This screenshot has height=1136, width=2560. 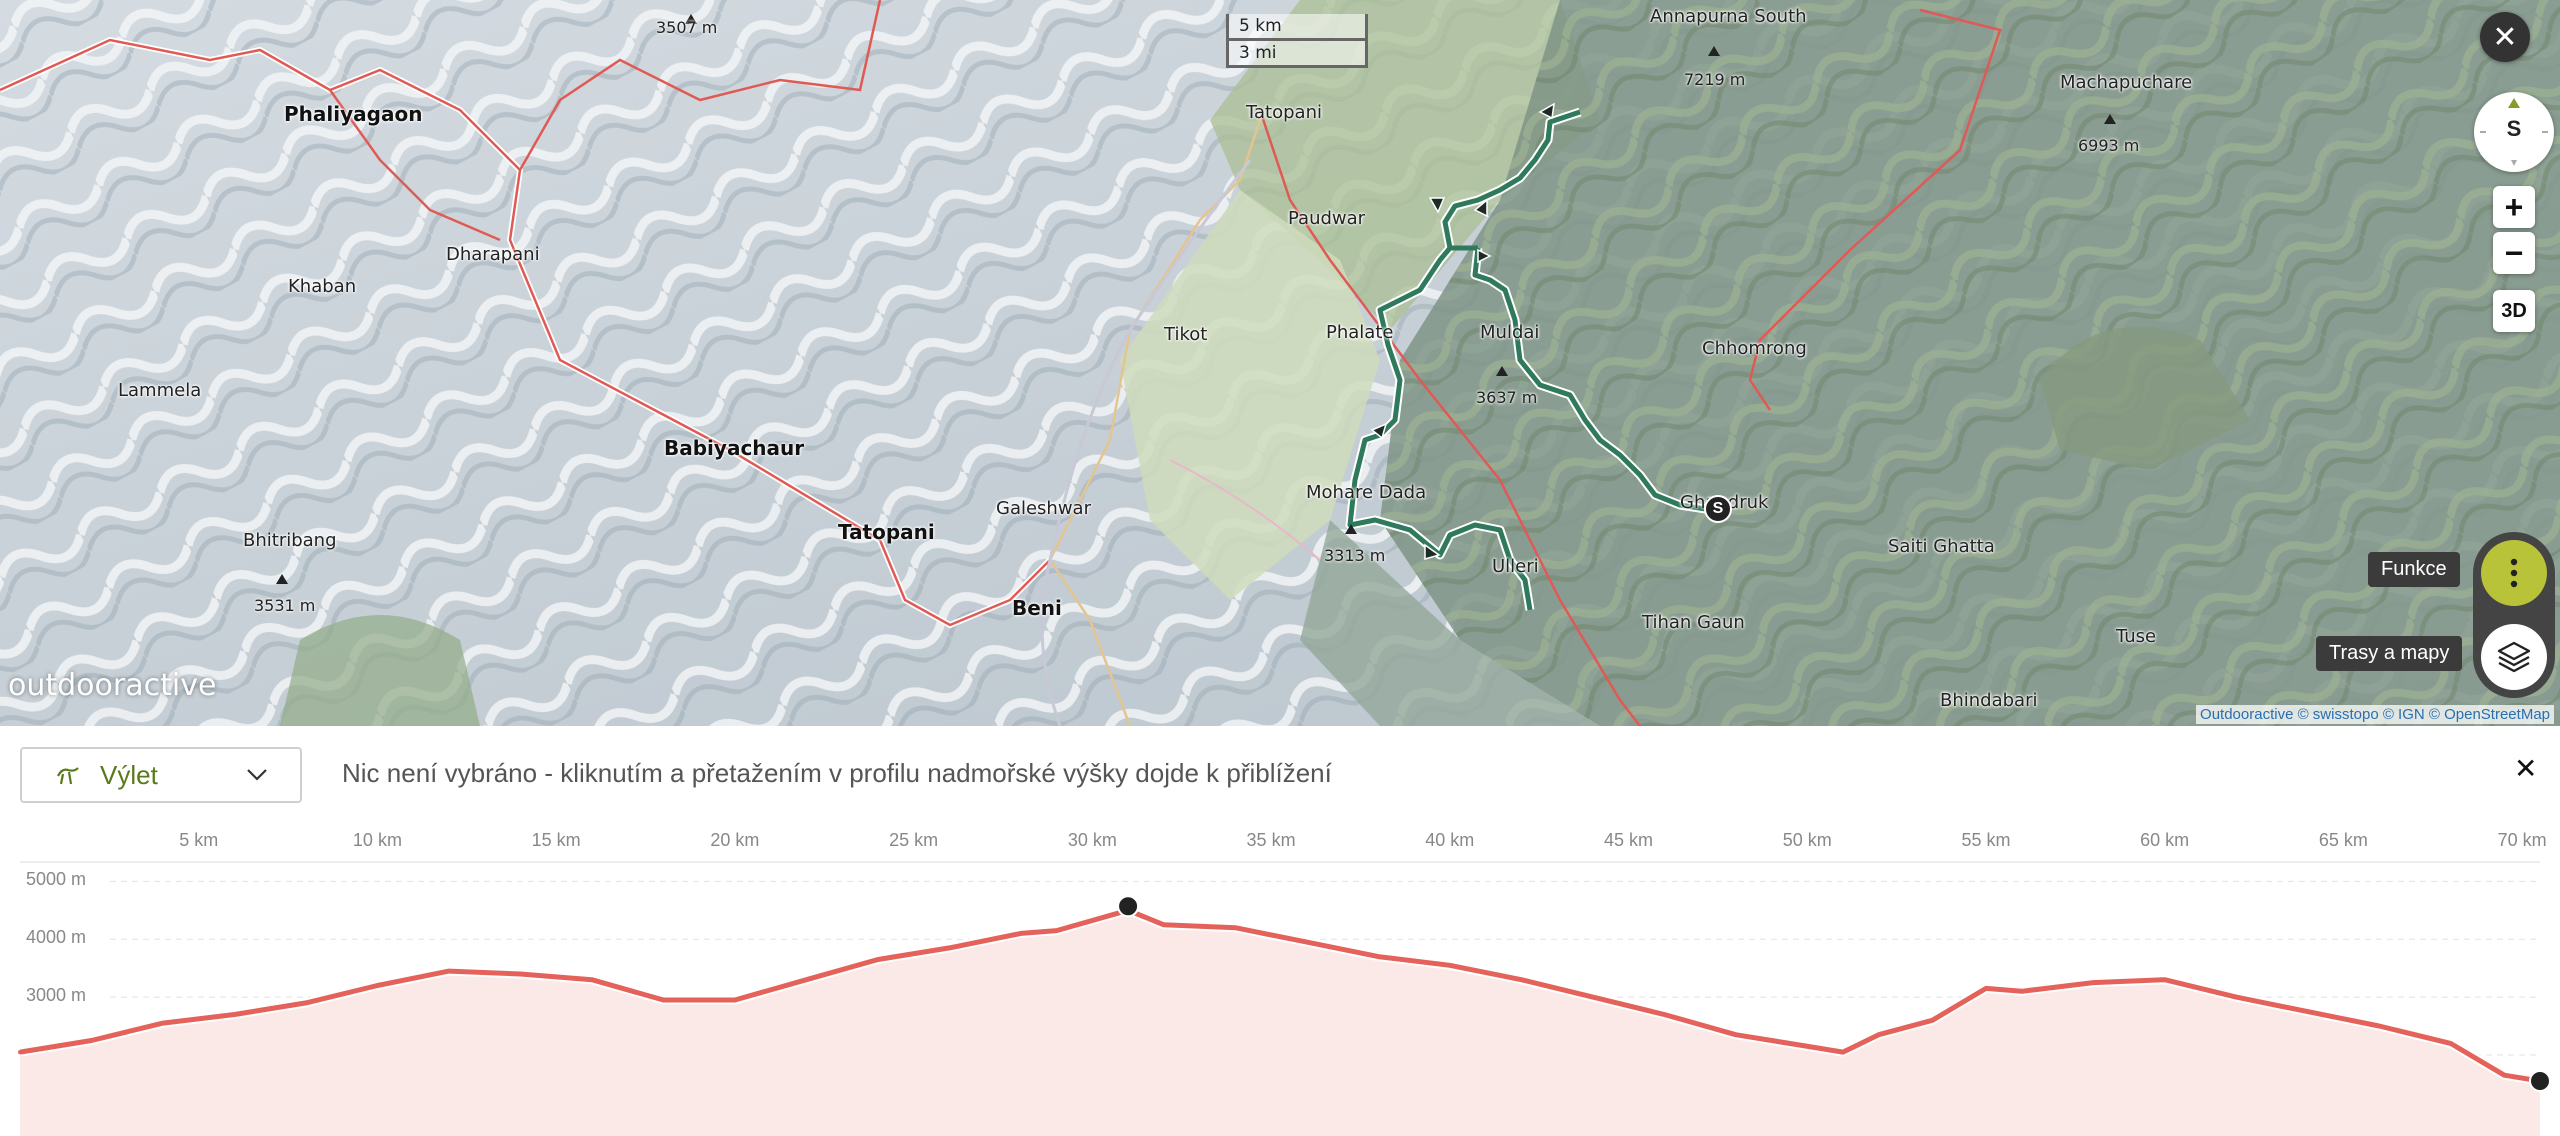 I want to click on map-layers-button, so click(x=2514, y=657).